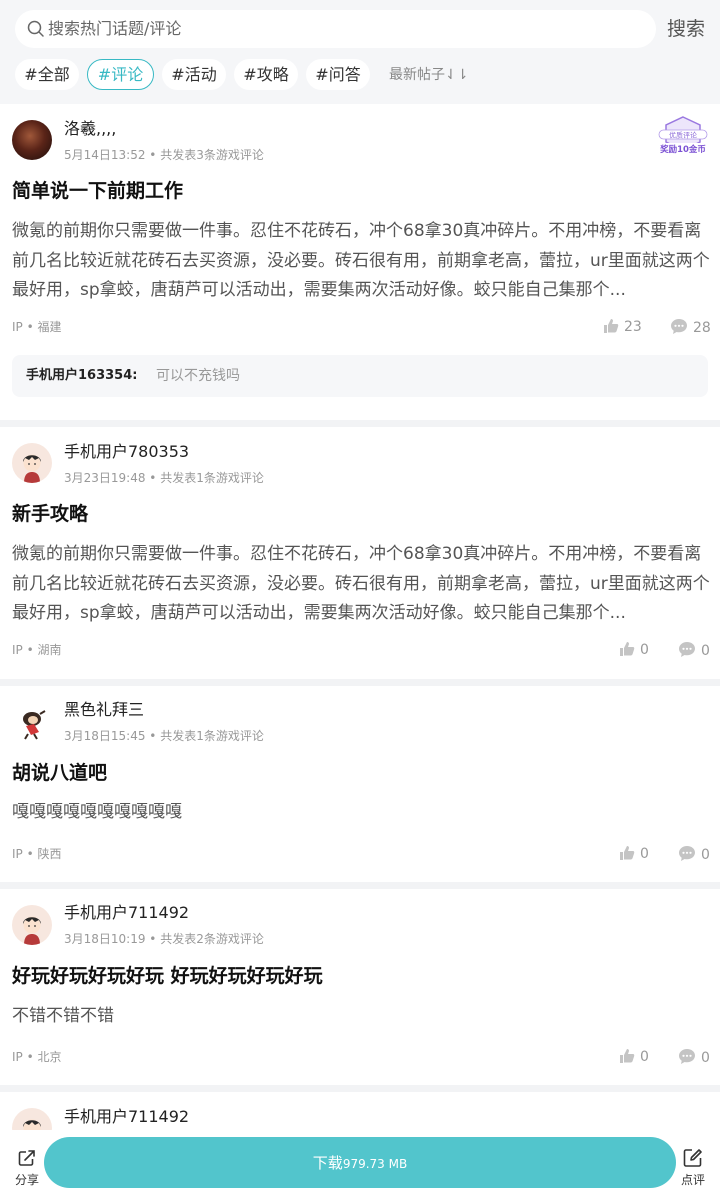 This screenshot has width=720, height=1195. Describe the element at coordinates (327, 1163) in the screenshot. I see `download-label: 下载` at that location.